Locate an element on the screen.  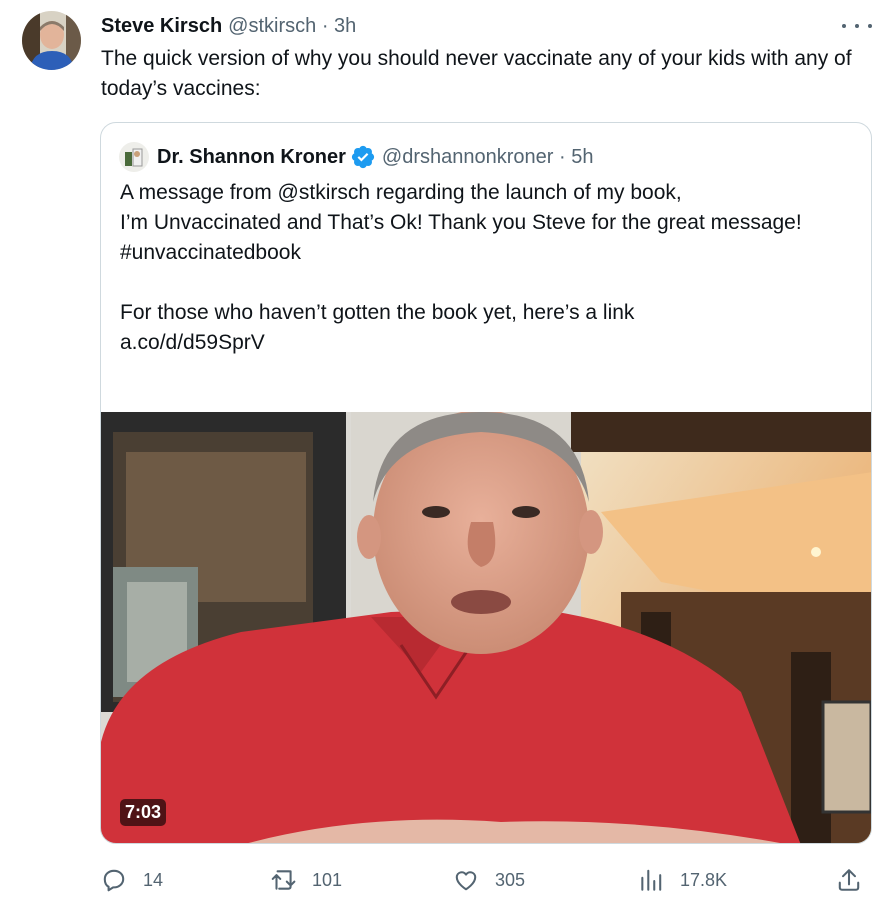
quoted-author-name: Dr. Shannon Kroner is located at coordinates (251, 156).